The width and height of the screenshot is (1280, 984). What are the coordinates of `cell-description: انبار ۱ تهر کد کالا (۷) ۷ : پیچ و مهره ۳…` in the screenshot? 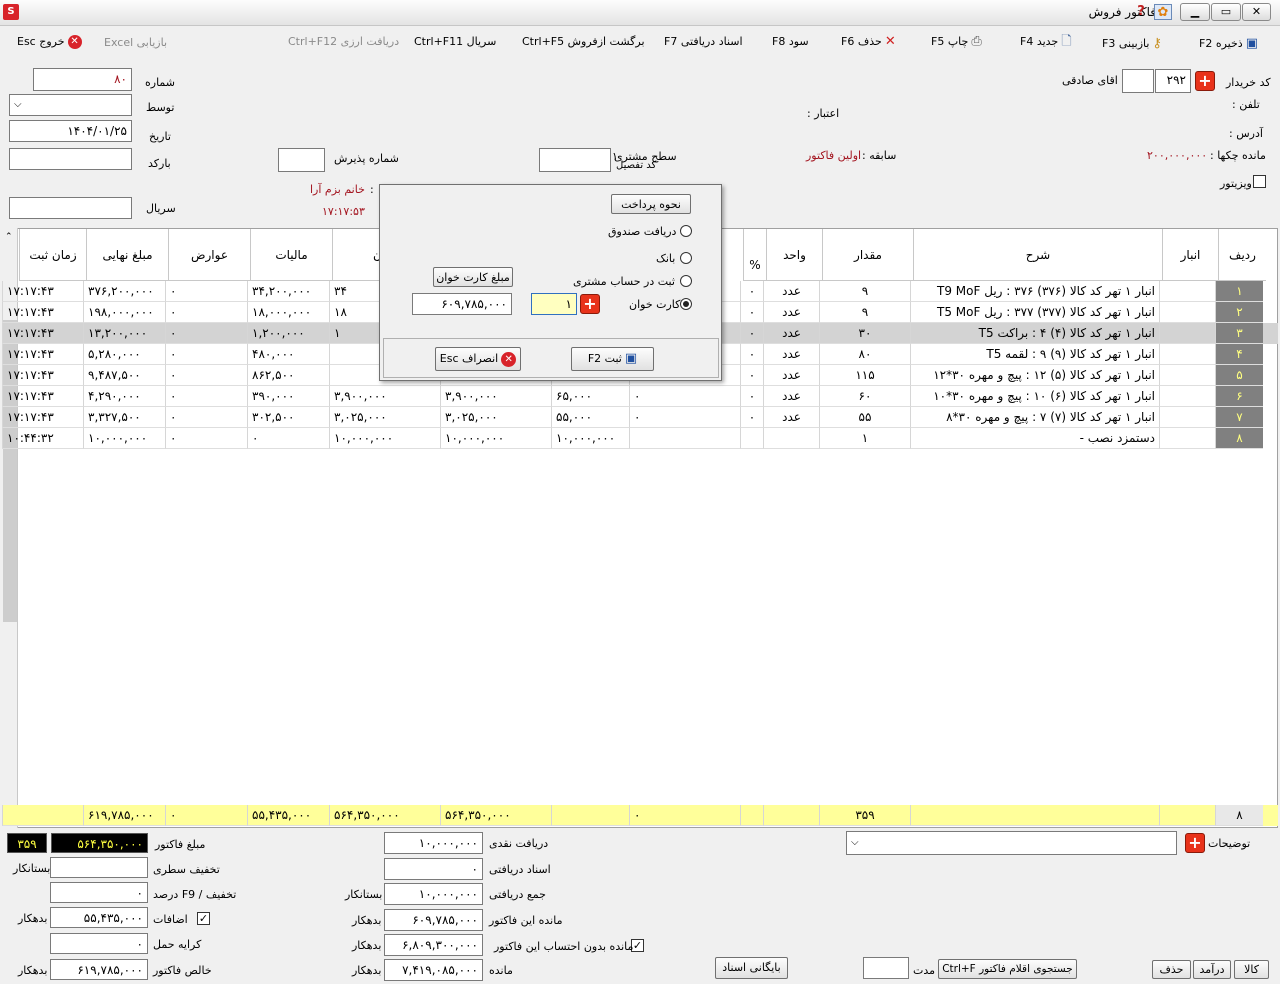 It's located at (1034, 417).